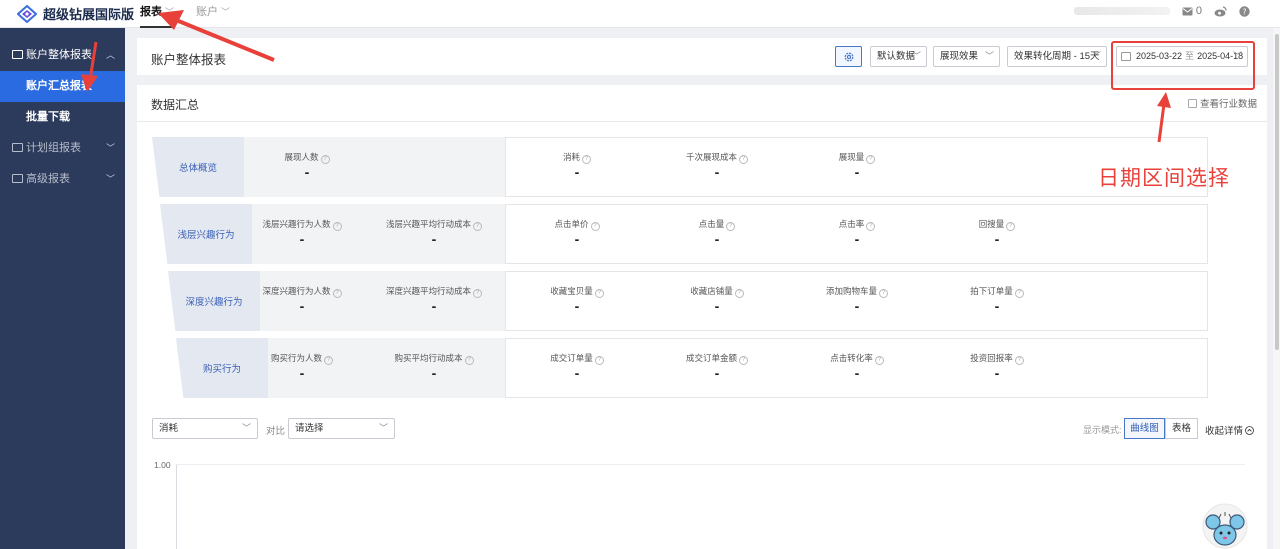  What do you see at coordinates (1229, 104) in the screenshot?
I see `industry-data-label: 查看行业数据` at bounding box center [1229, 104].